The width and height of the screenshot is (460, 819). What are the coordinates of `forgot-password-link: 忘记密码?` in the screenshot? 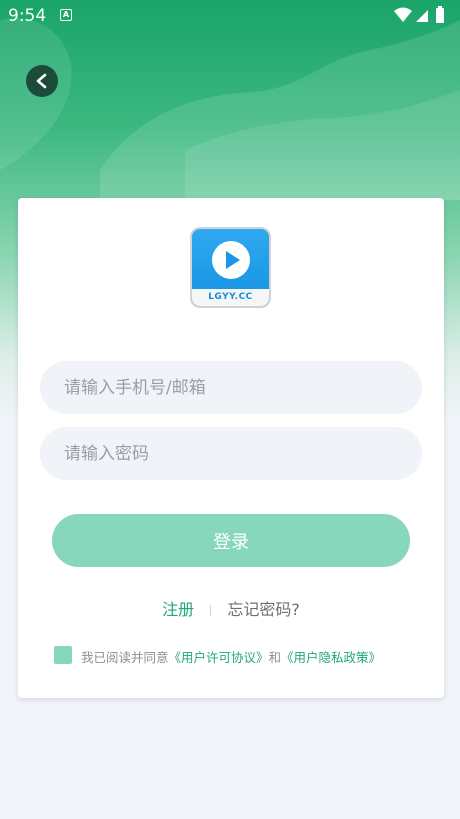 It's located at (263, 609).